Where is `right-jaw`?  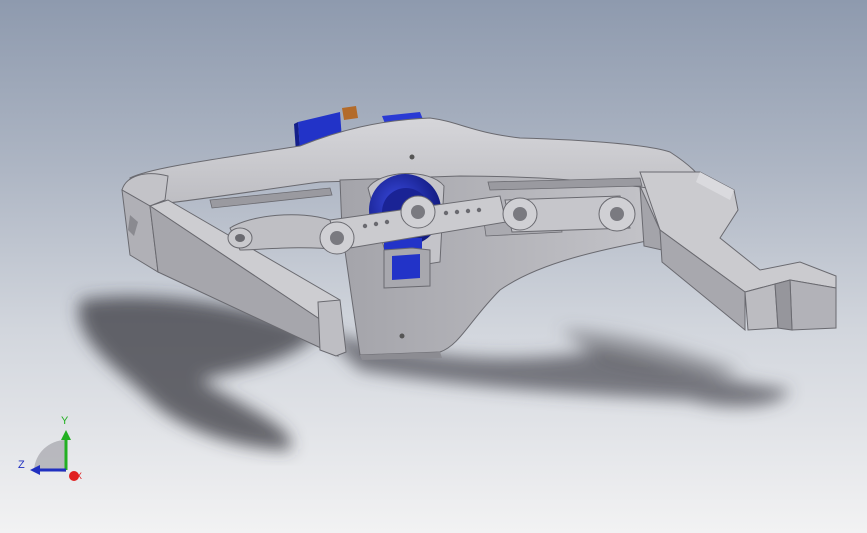
right-jaw is located at coordinates (738, 251).